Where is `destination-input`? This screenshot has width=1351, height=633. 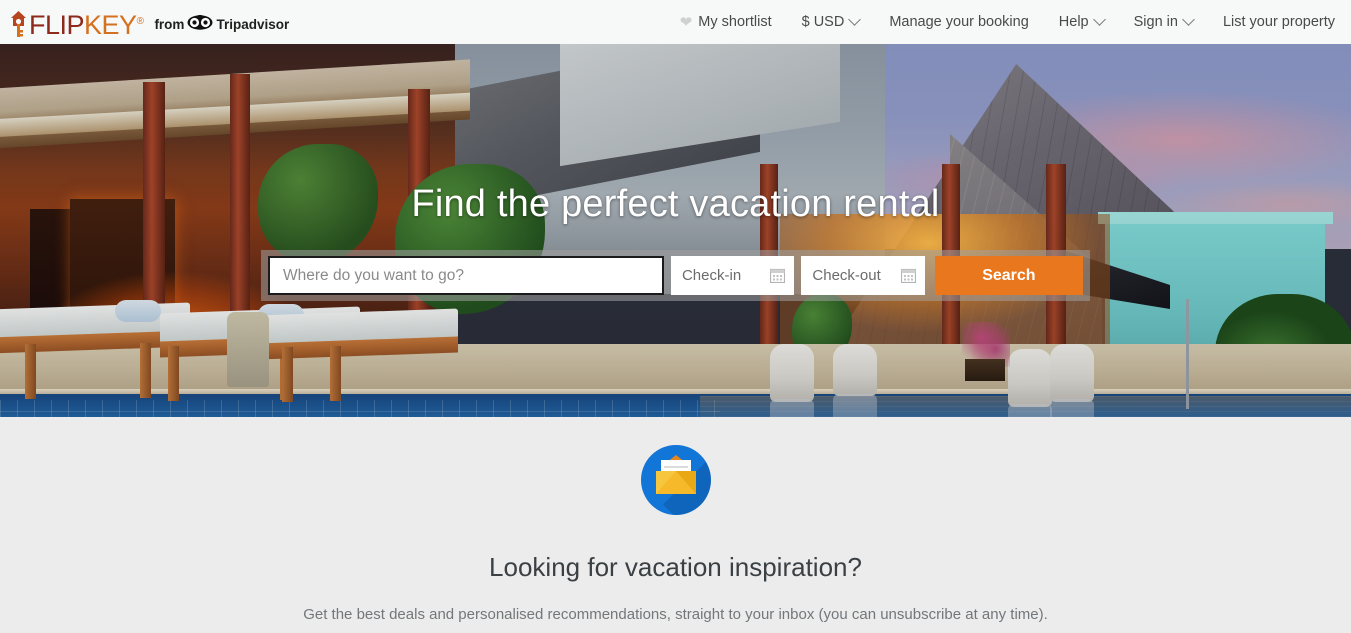
destination-input is located at coordinates (466, 275).